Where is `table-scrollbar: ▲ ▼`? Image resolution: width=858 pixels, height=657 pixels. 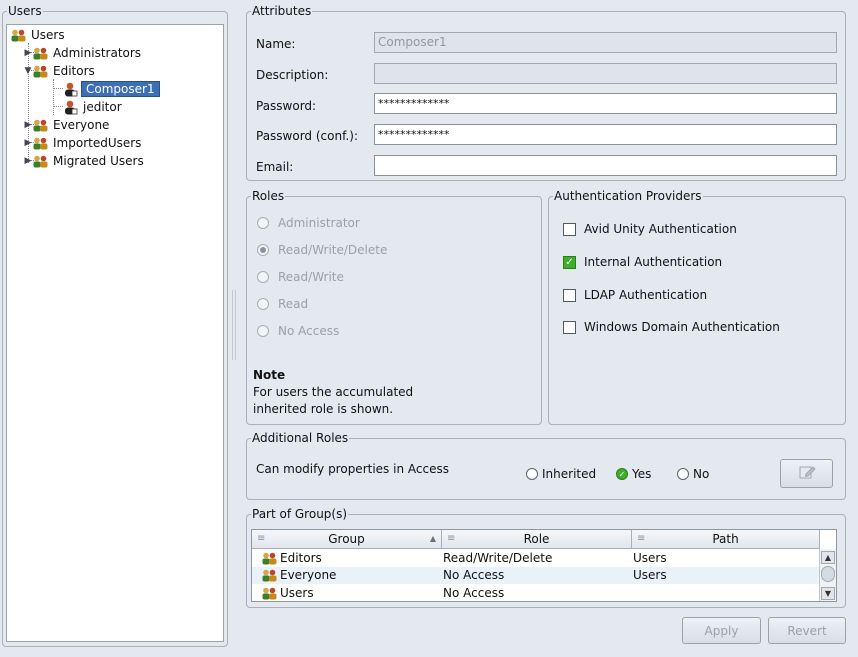 table-scrollbar: ▲ ▼ is located at coordinates (827, 575).